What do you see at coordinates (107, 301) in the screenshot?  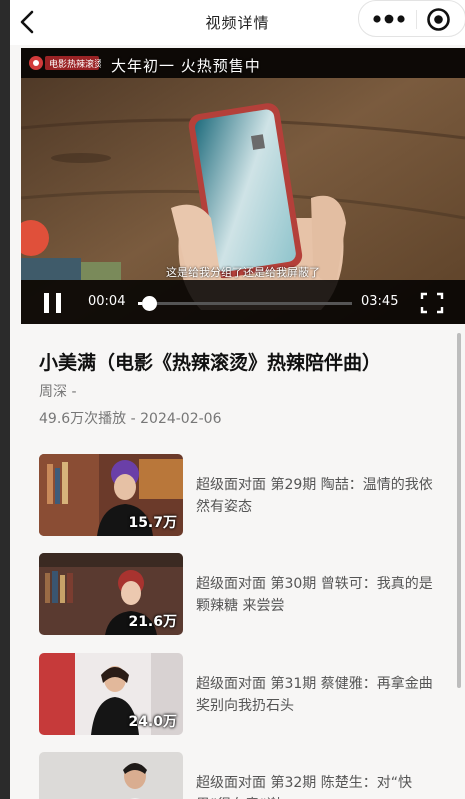 I see `current-time: 00:04` at bounding box center [107, 301].